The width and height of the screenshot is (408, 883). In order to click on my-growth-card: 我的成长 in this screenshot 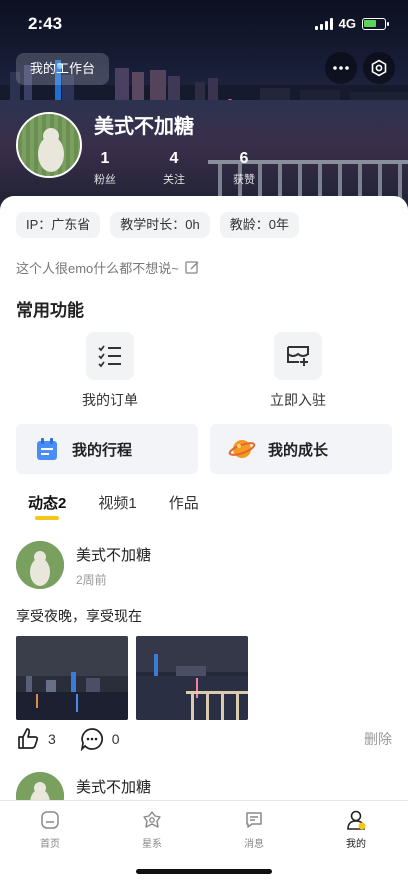, I will do `click(301, 449)`.